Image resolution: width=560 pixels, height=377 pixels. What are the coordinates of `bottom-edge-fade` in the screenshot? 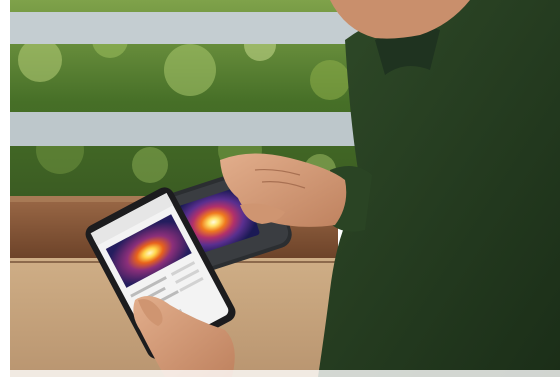 It's located at (280, 373).